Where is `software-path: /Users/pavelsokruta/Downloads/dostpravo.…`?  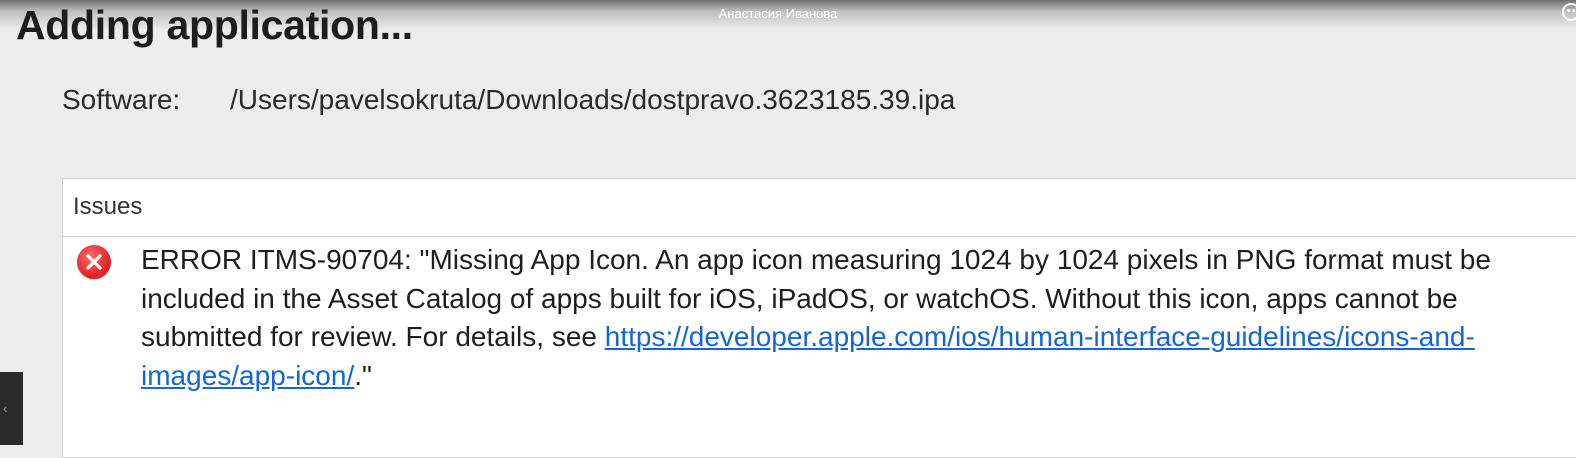 software-path: /Users/pavelsokruta/Downloads/dostpravo.… is located at coordinates (593, 99).